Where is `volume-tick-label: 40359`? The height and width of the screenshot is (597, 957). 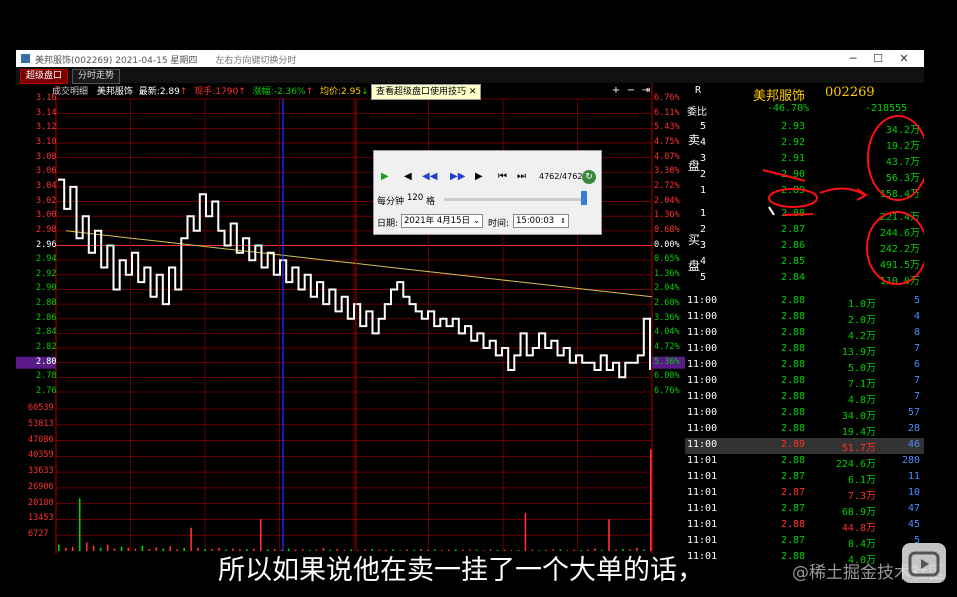
volume-tick-label: 40359 is located at coordinates (41, 455).